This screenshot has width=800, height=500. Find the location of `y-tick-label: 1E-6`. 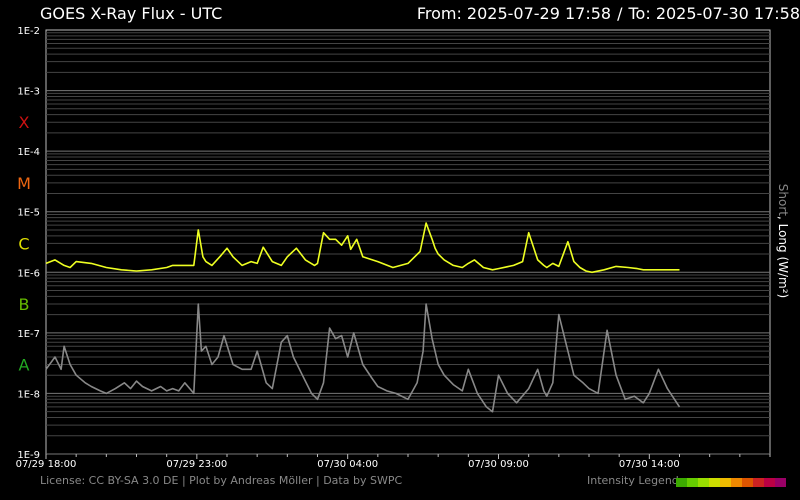

y-tick-label: 1E-6 is located at coordinates (28, 273).